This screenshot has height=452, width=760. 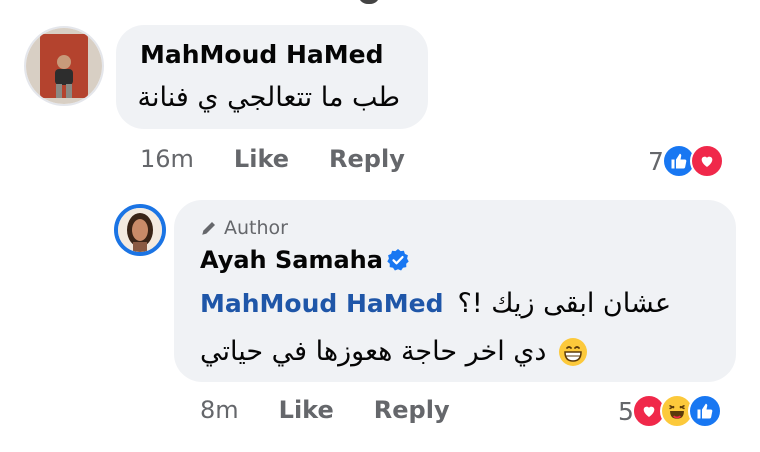 I want to click on like-icon, so click(x=704, y=411).